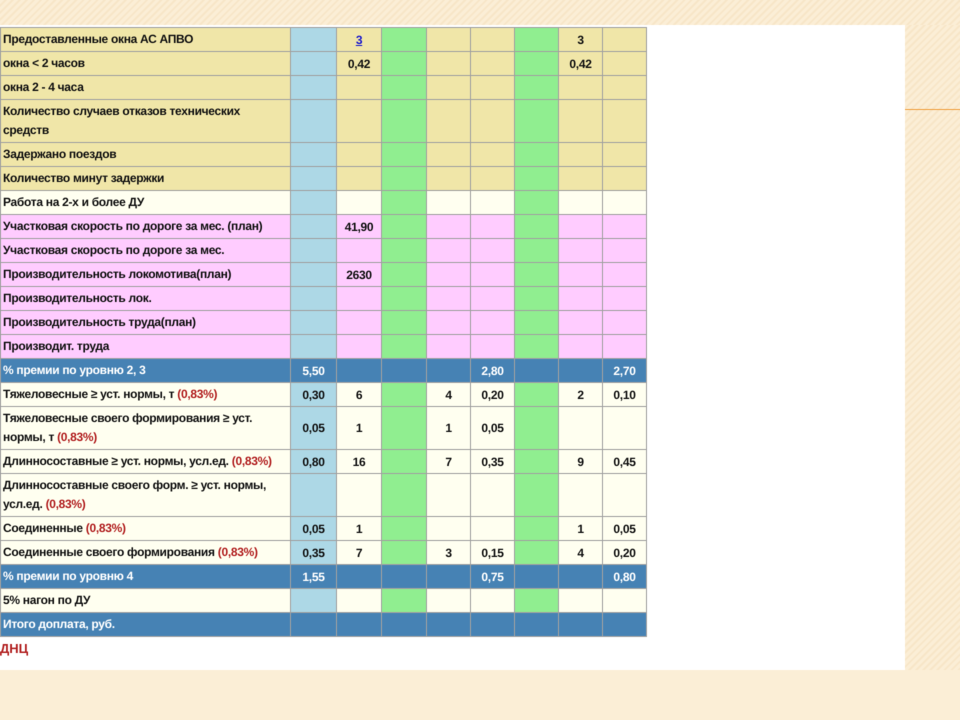 This screenshot has width=960, height=720. What do you see at coordinates (492, 462) in the screenshot?
I see `table-cell: 0,35` at bounding box center [492, 462].